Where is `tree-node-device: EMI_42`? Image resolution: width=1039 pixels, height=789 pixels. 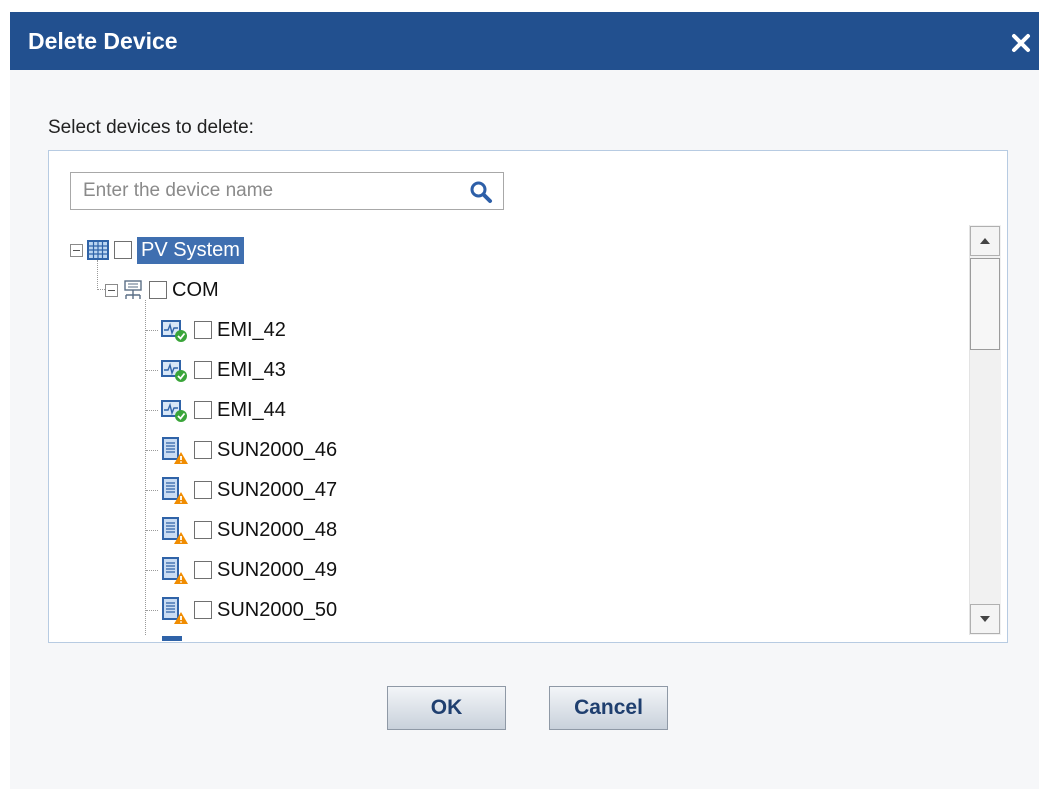
tree-node-device: EMI_42 is located at coordinates (223, 330).